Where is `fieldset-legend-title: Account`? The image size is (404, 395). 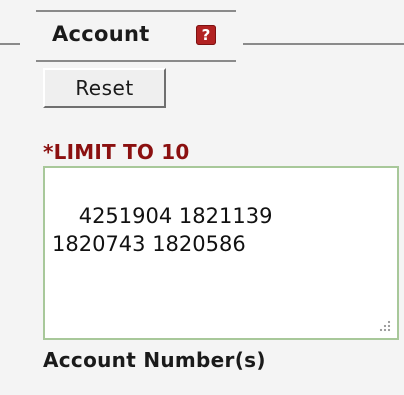
fieldset-legend-title: Account is located at coordinates (101, 34).